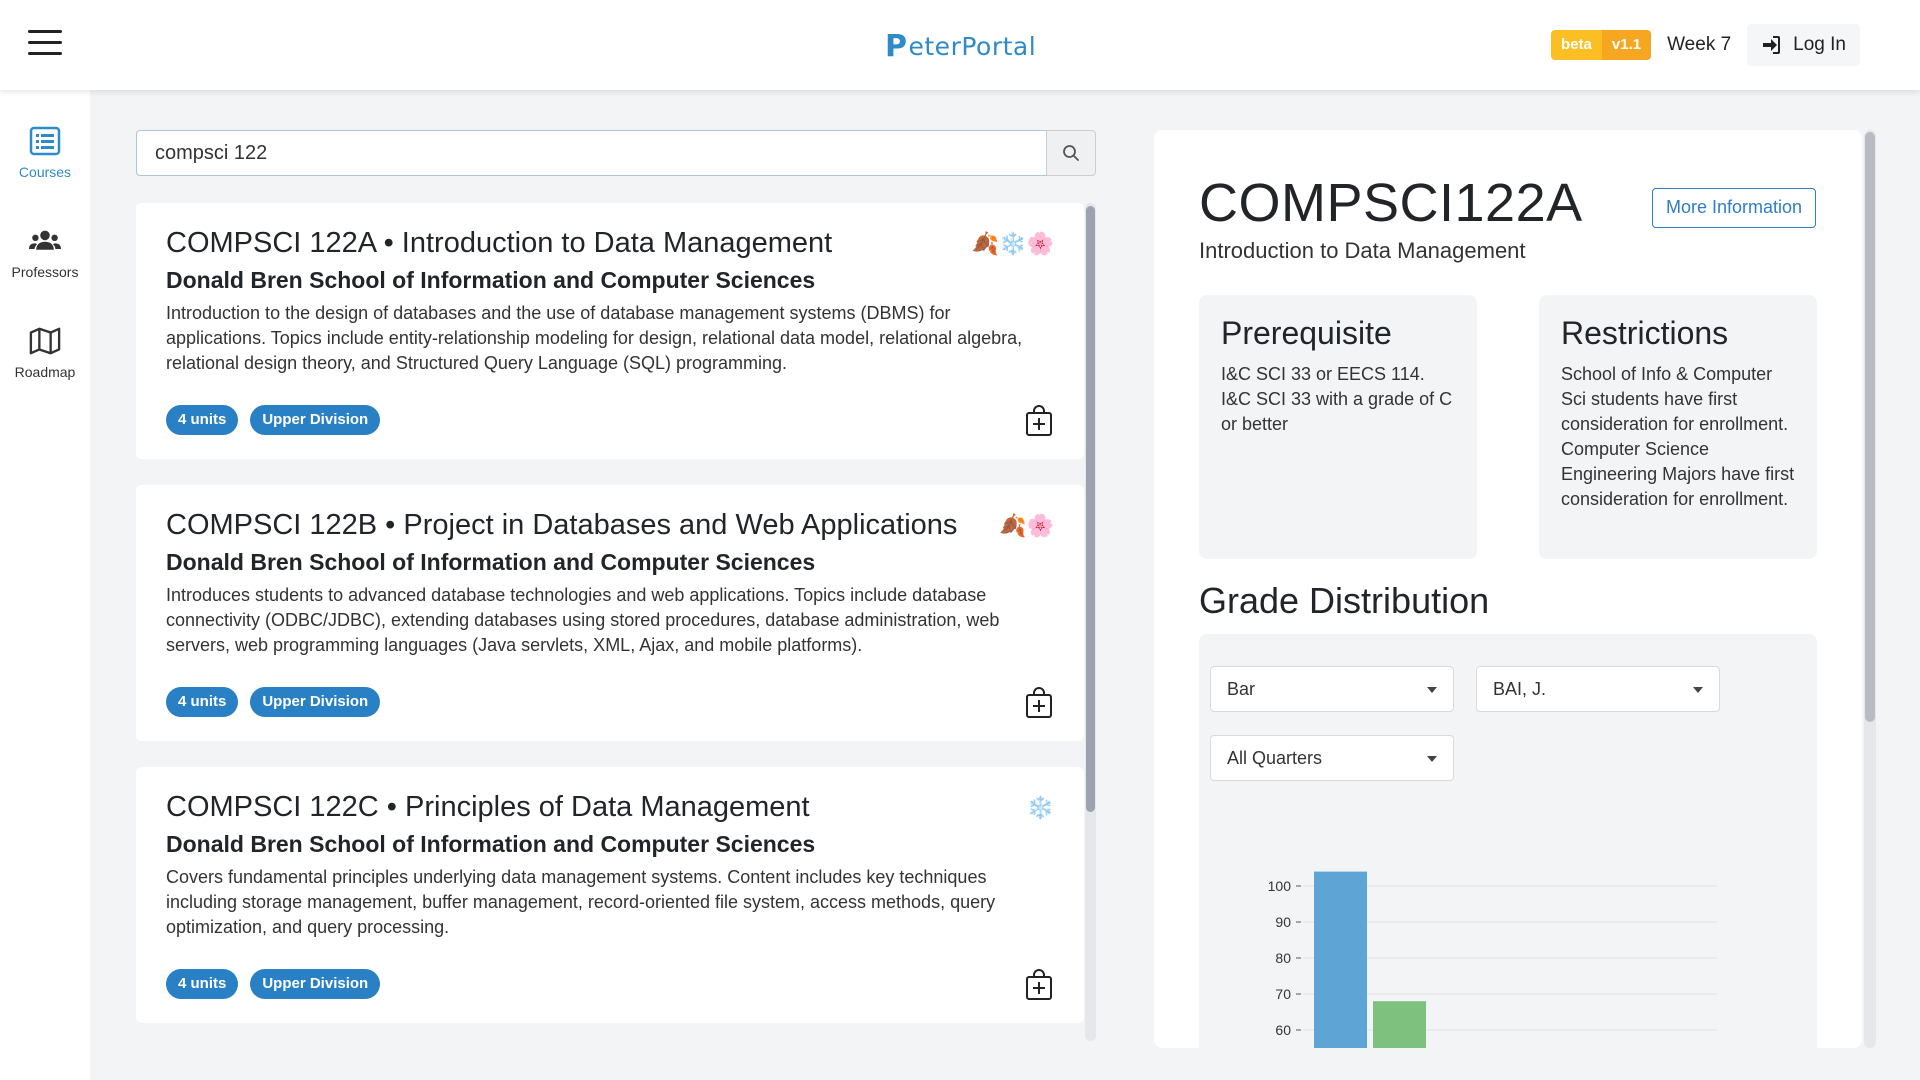  I want to click on header-right: beta v1.1 Week 7 Log In, so click(1705, 45).